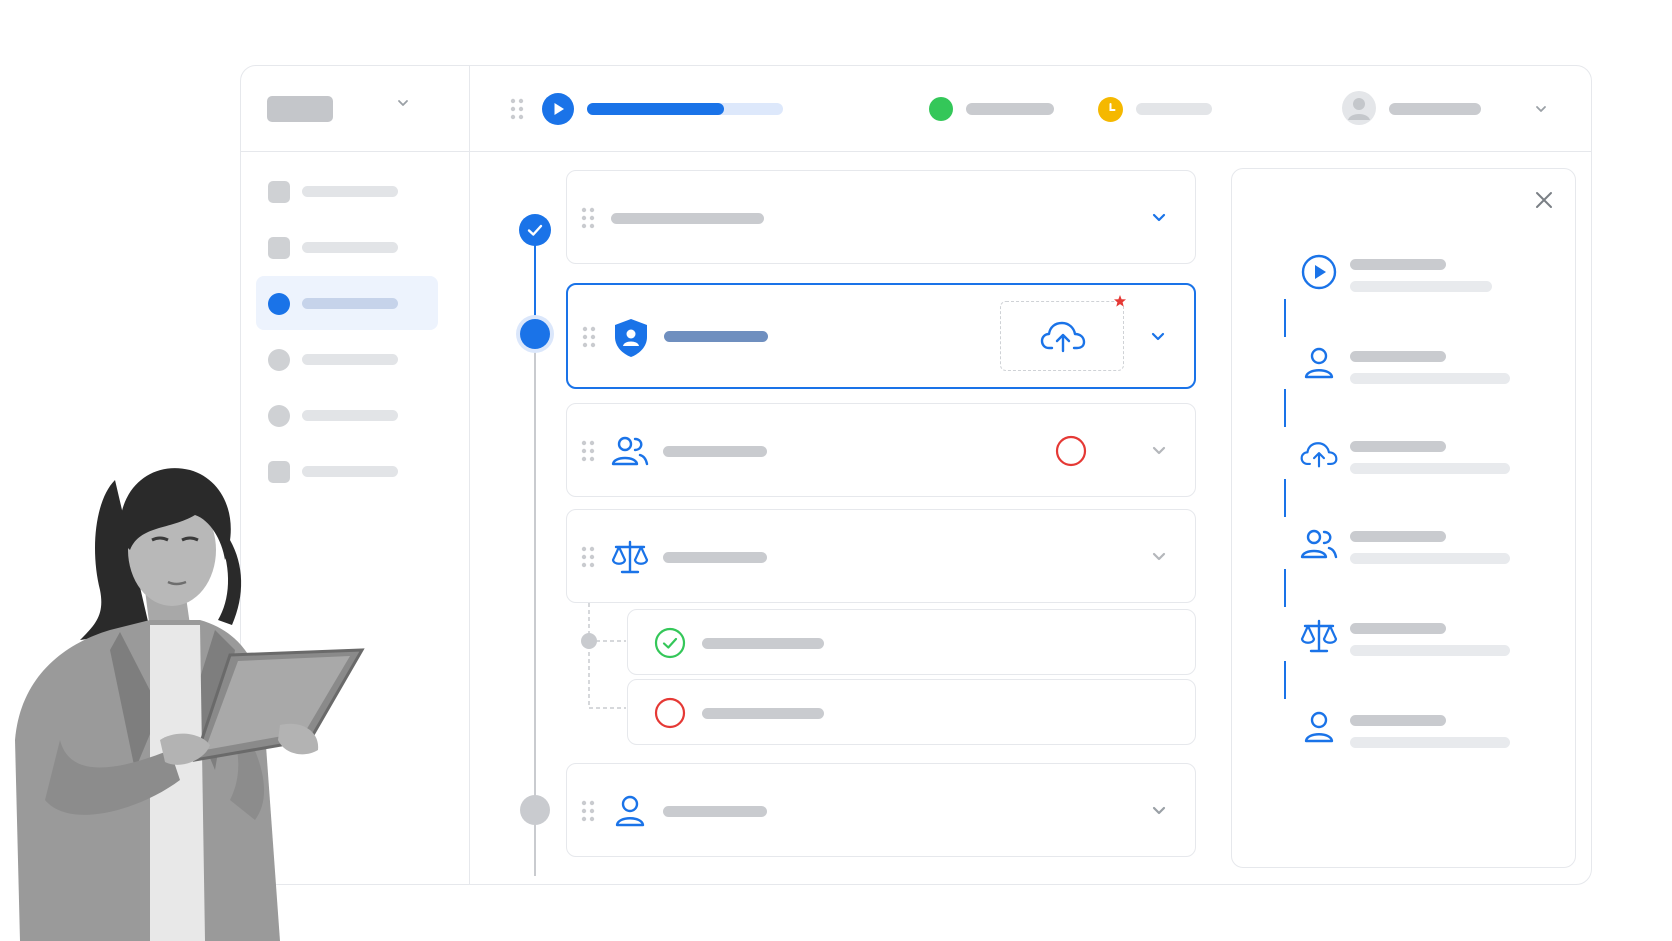  I want to click on upload-dropzone, so click(1063, 333).